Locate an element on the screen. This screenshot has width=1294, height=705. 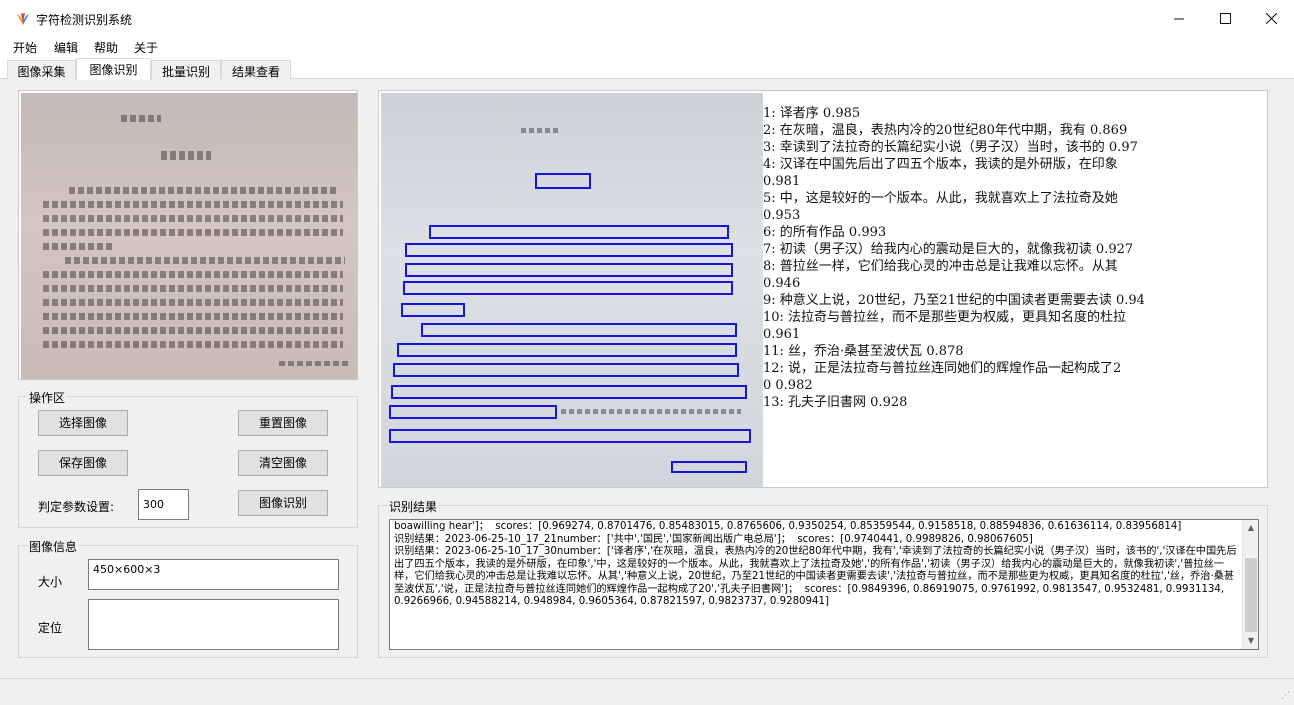
minimize-icon is located at coordinates (1178, 18).